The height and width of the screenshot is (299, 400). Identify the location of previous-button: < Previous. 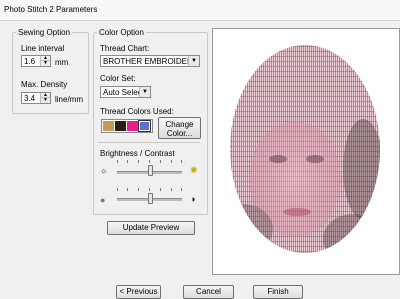
(138, 292).